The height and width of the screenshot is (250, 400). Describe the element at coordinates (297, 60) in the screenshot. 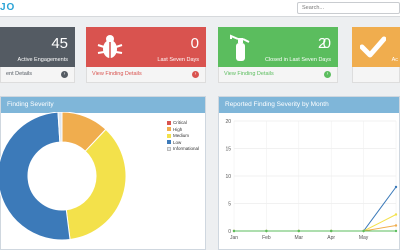

I see `card-label: Closed in Last Seven Days` at that location.